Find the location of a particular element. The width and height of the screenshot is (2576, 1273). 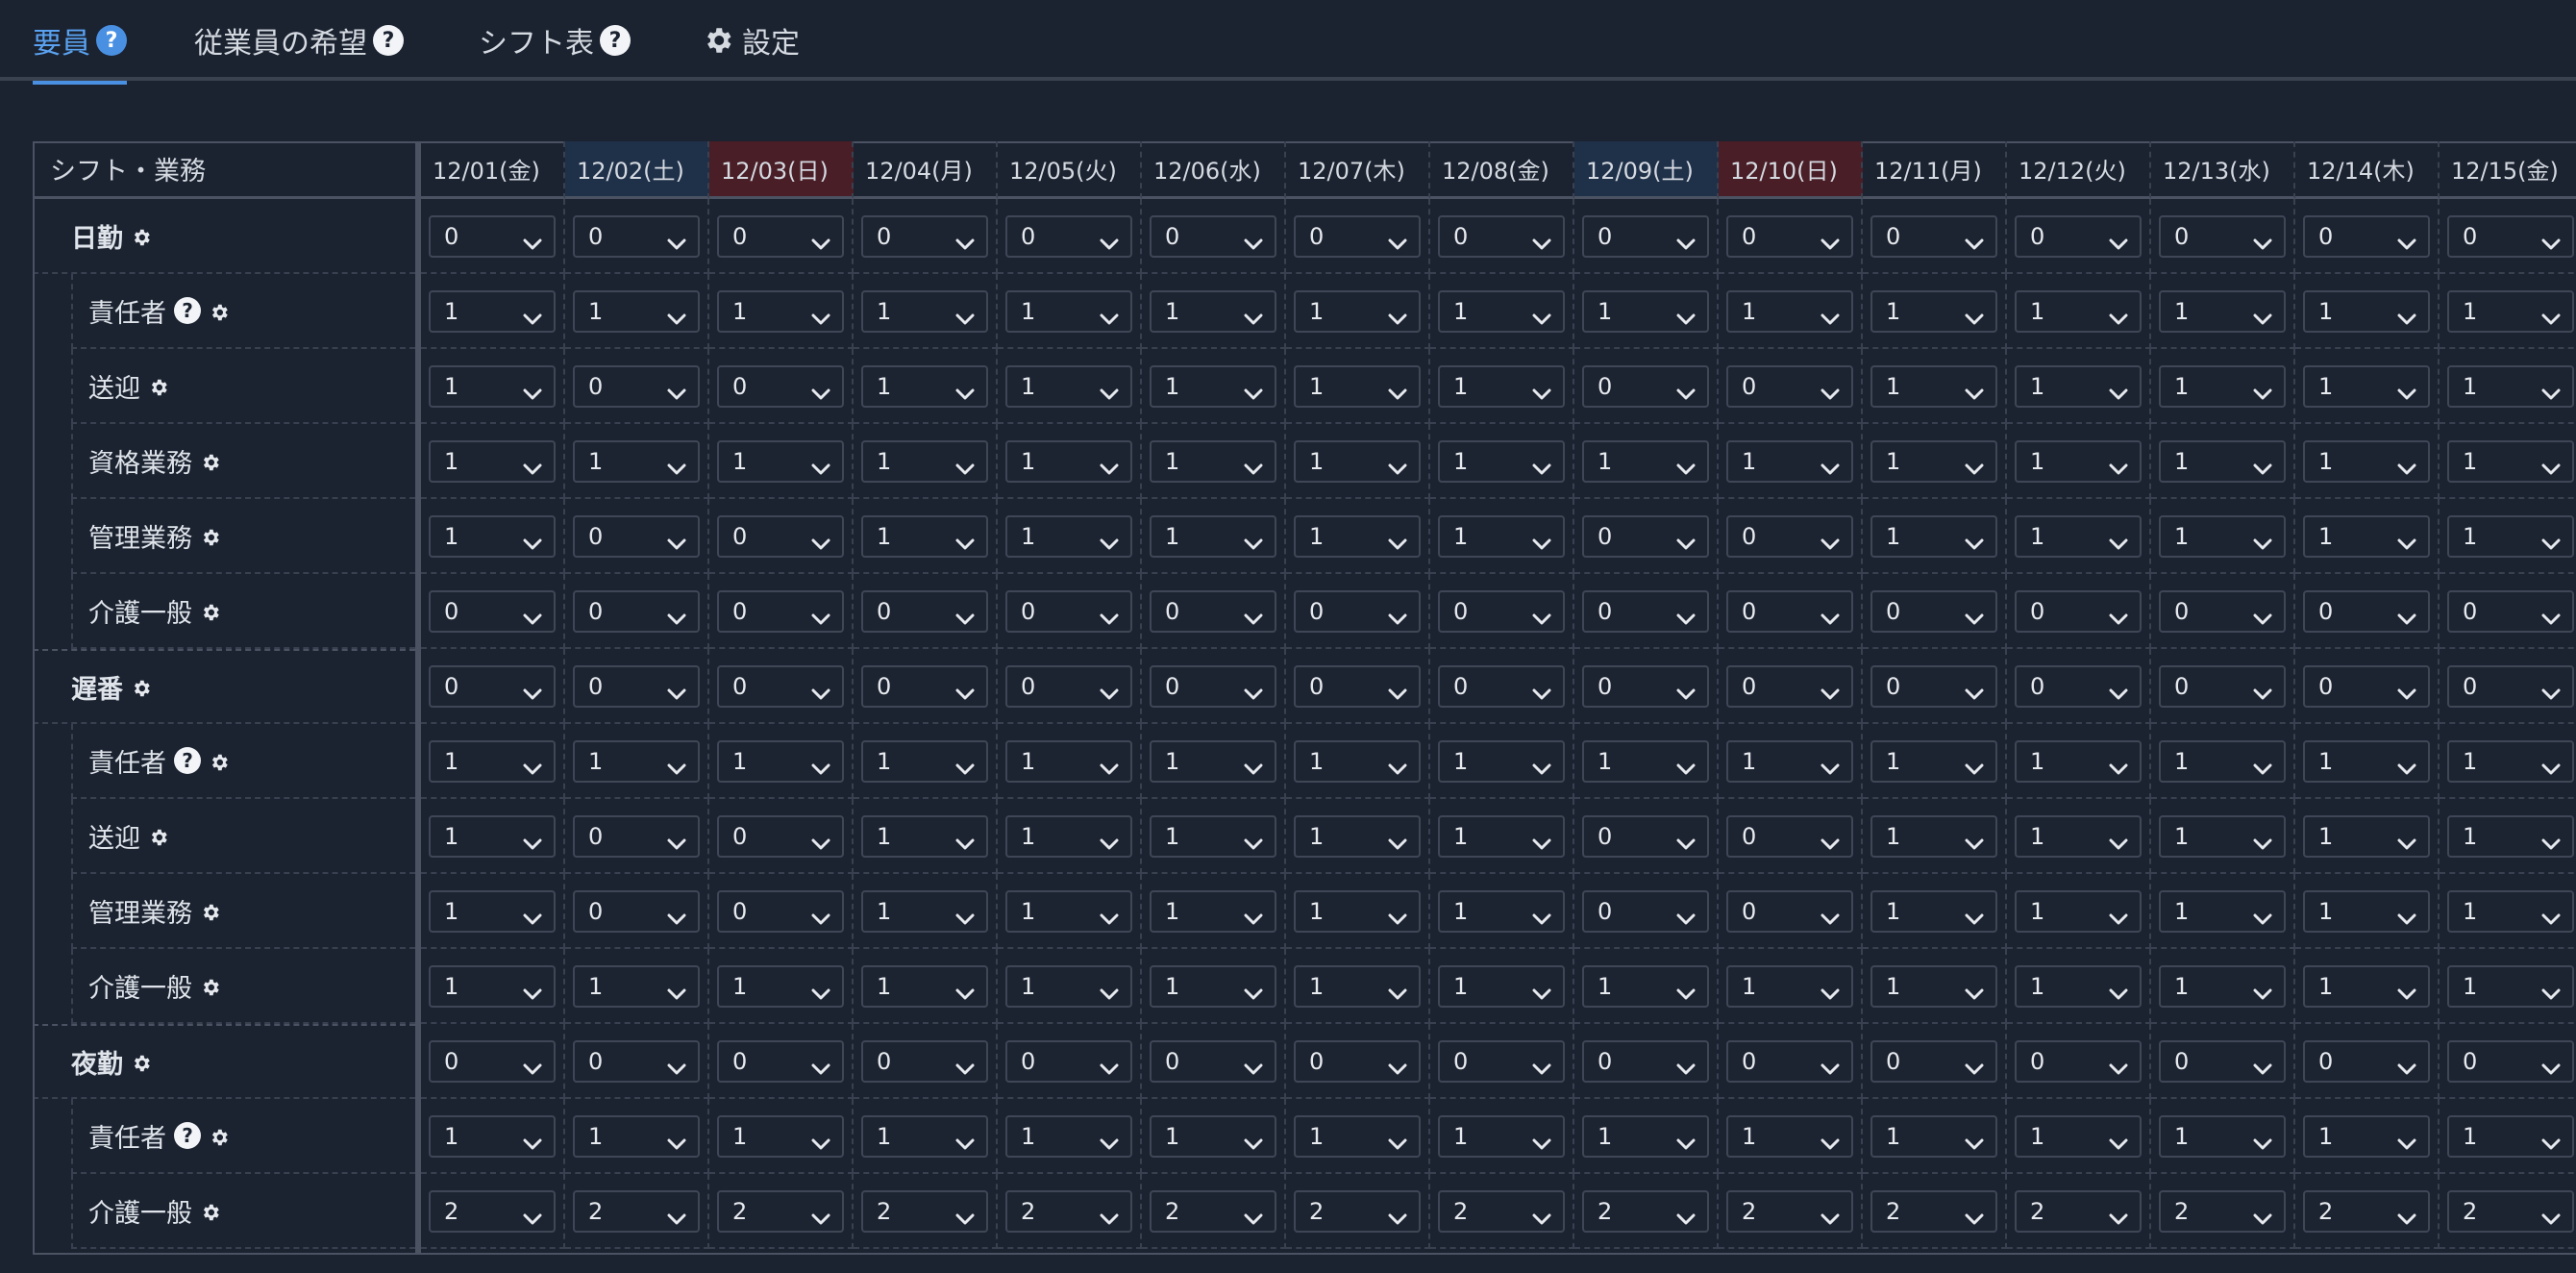

tab-4: 設定 is located at coordinates (751, 40).